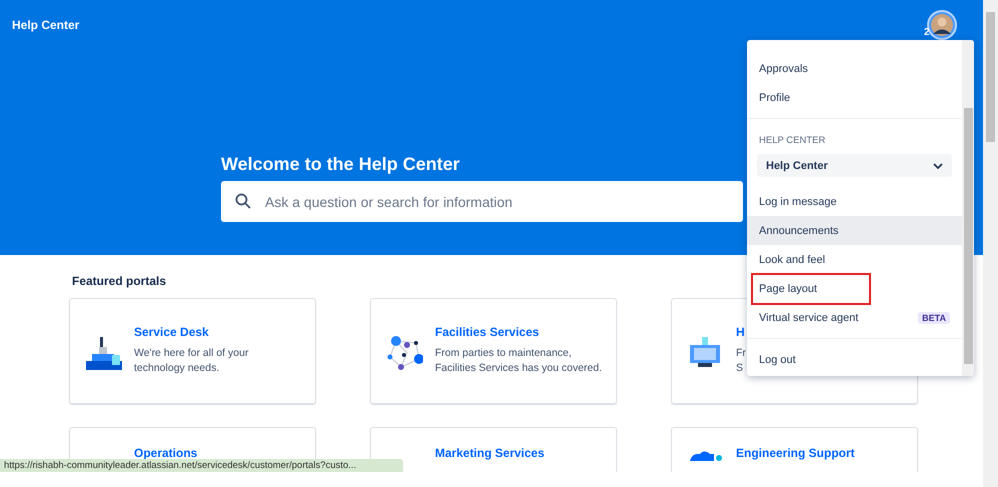 This screenshot has height=487, width=998. Describe the element at coordinates (741, 361) in the screenshot. I see `portal-description: Fr S` at that location.